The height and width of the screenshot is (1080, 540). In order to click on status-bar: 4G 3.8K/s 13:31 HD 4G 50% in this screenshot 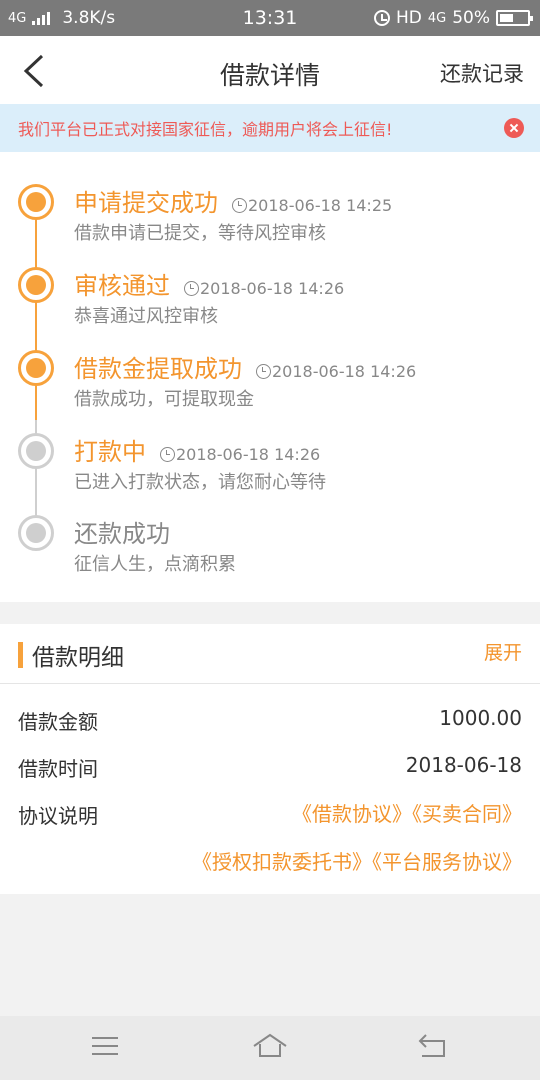, I will do `click(270, 18)`.